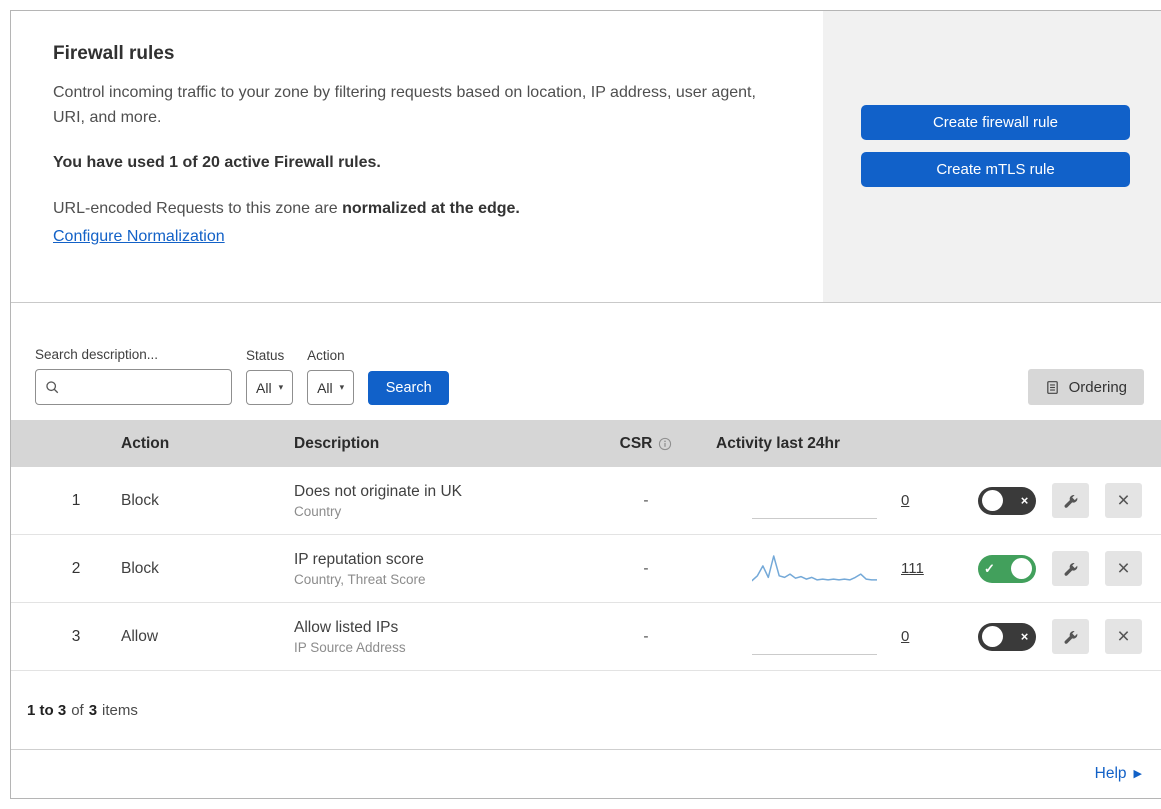 Image resolution: width=1161 pixels, height=809 pixels. I want to click on description-column-header: Description, so click(337, 443).